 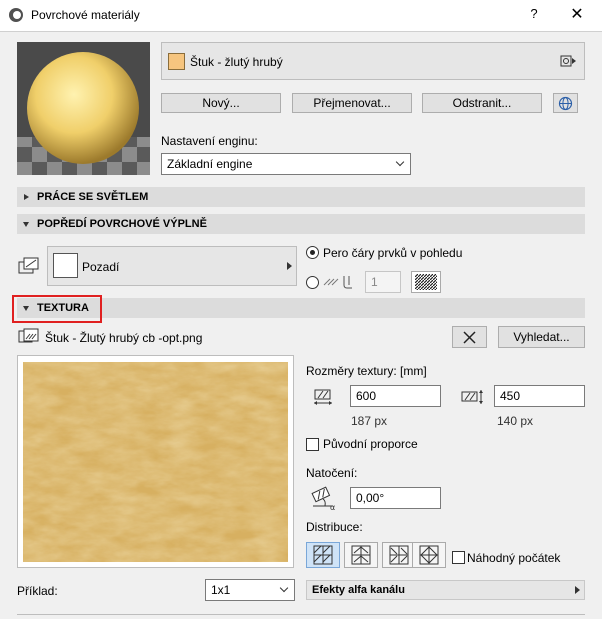 I want to click on collapse-icon, so click(x=26, y=224).